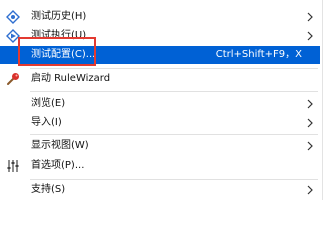 The height and width of the screenshot is (240, 330). What do you see at coordinates (48, 189) in the screenshot?
I see `menu-item-label: 支持(S)` at bounding box center [48, 189].